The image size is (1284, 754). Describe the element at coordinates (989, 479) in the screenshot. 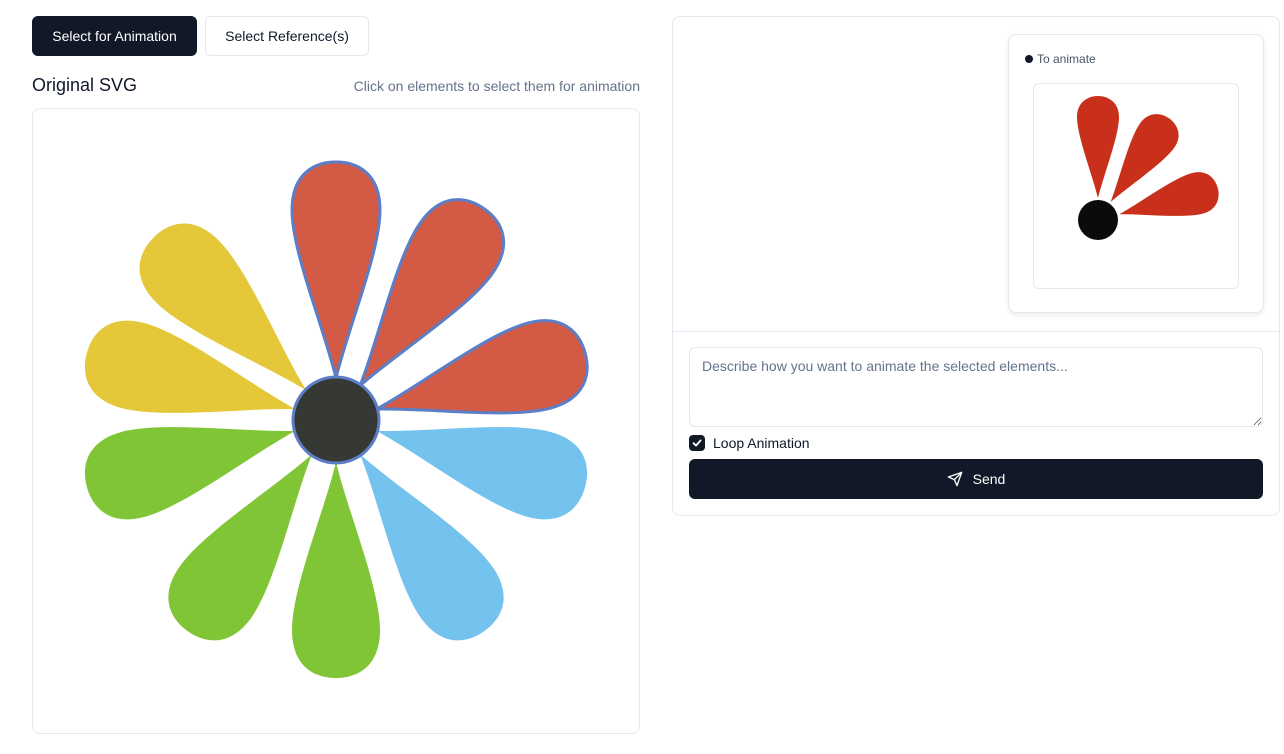

I see `send-label: Send` at that location.